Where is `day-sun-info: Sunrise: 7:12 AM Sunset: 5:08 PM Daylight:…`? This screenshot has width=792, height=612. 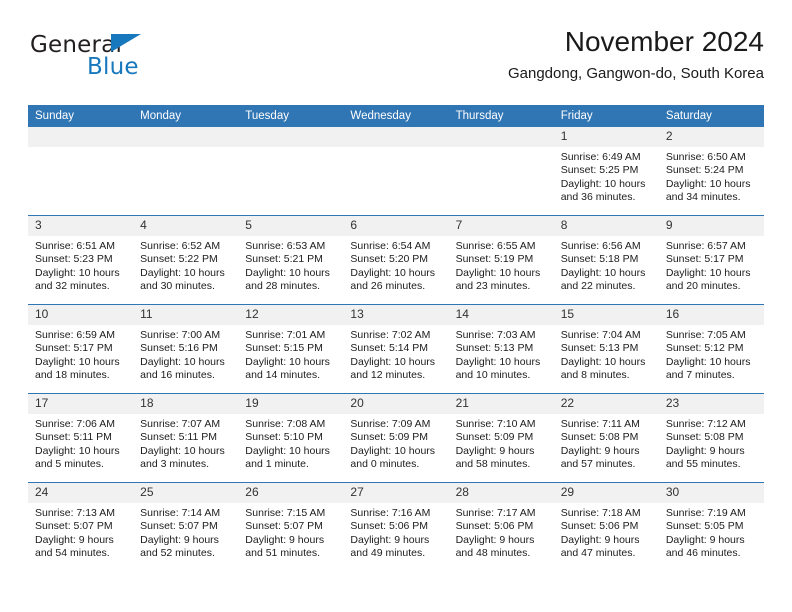 day-sun-info: Sunrise: 7:12 AM Sunset: 5:08 PM Daylight:… is located at coordinates (711, 443).